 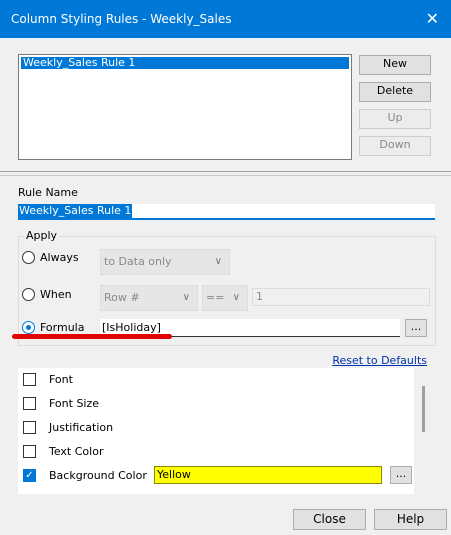 I want to click on when-radio, so click(x=28, y=294).